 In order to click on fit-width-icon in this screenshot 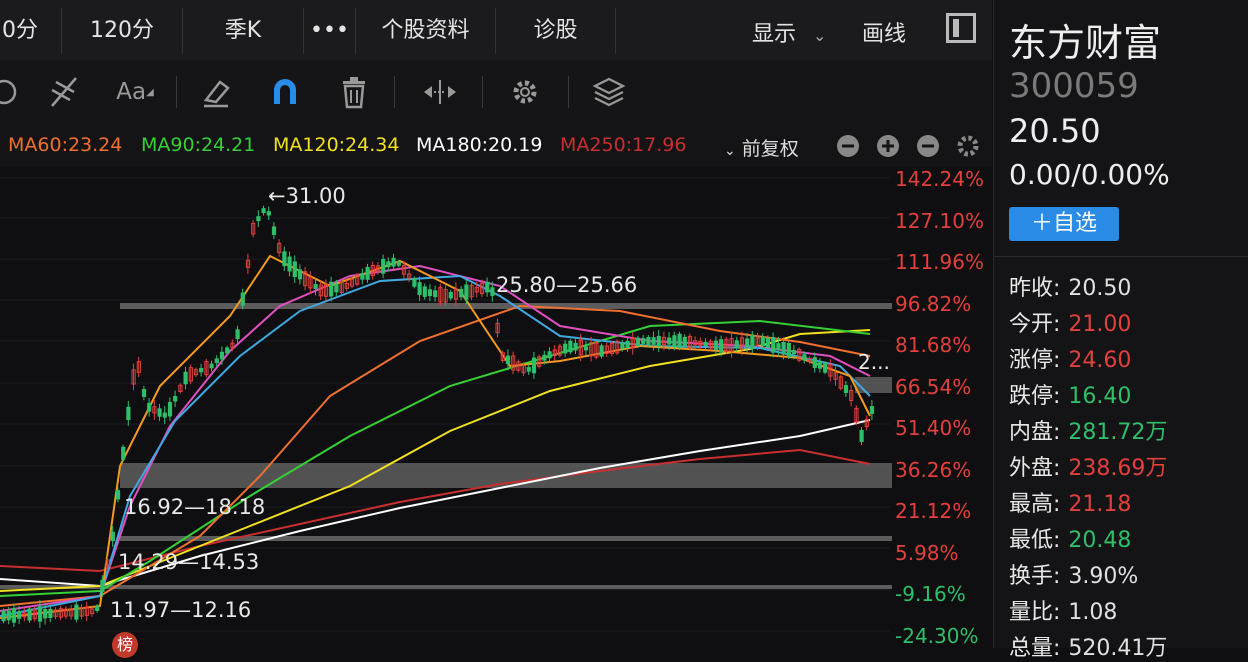, I will do `click(440, 92)`.